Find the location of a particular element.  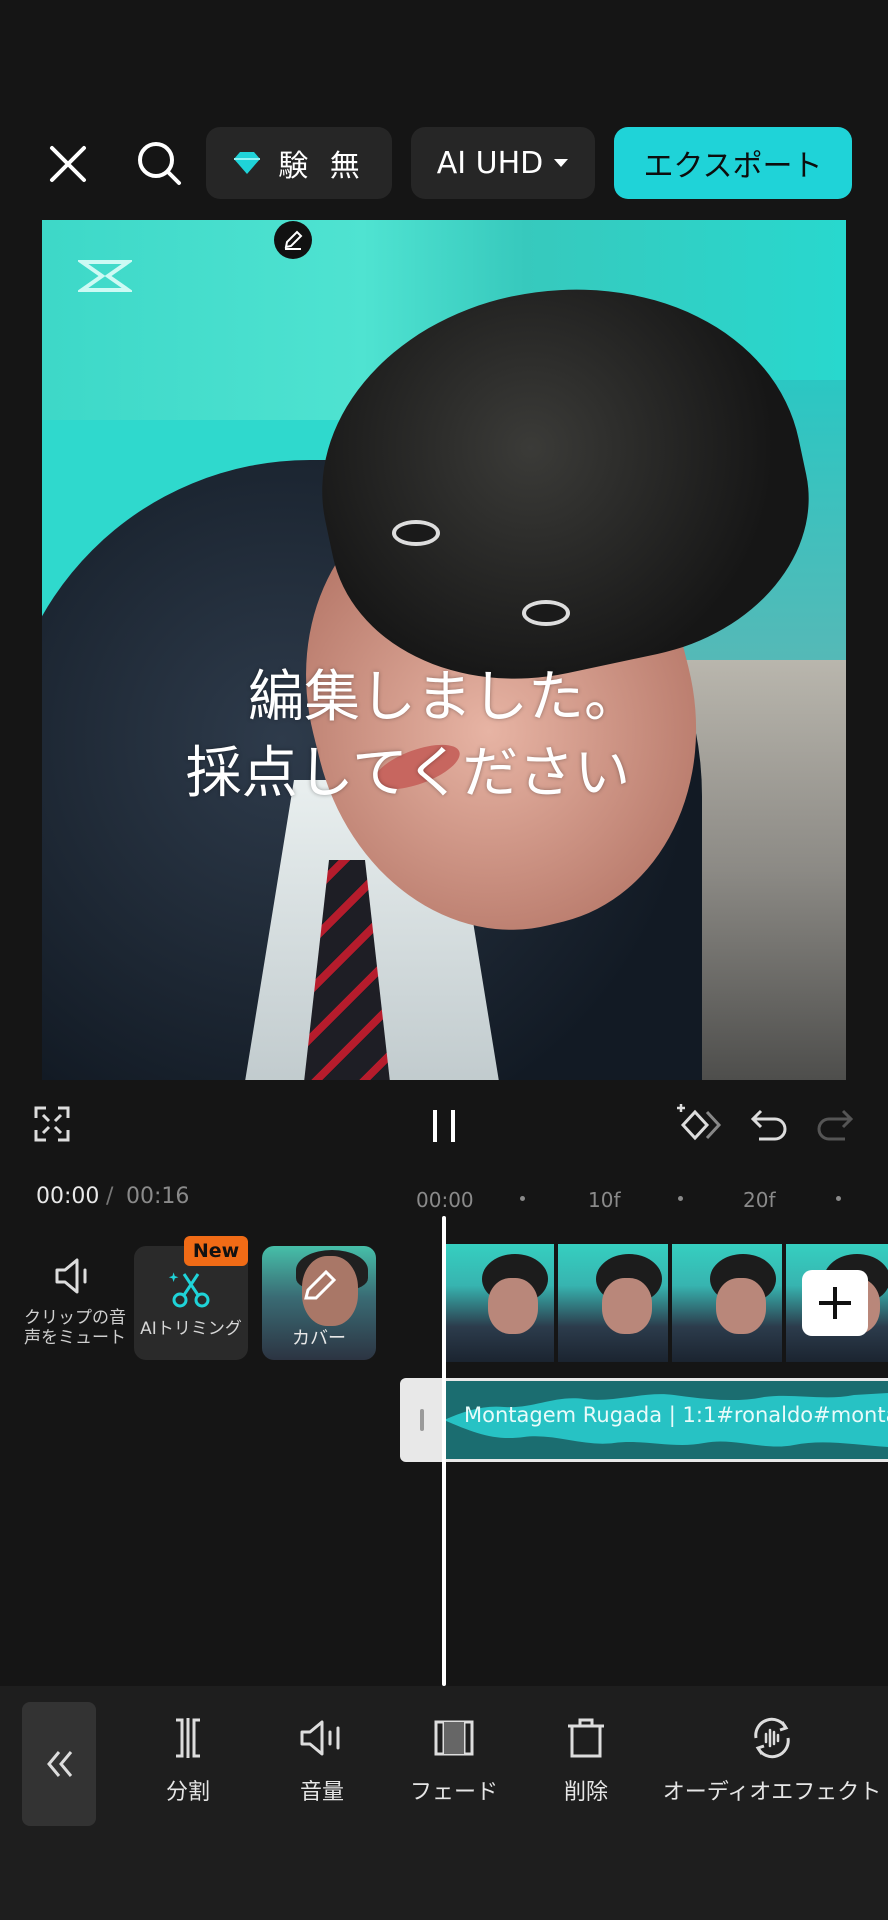

collapse-toolbar-button is located at coordinates (59, 1764).